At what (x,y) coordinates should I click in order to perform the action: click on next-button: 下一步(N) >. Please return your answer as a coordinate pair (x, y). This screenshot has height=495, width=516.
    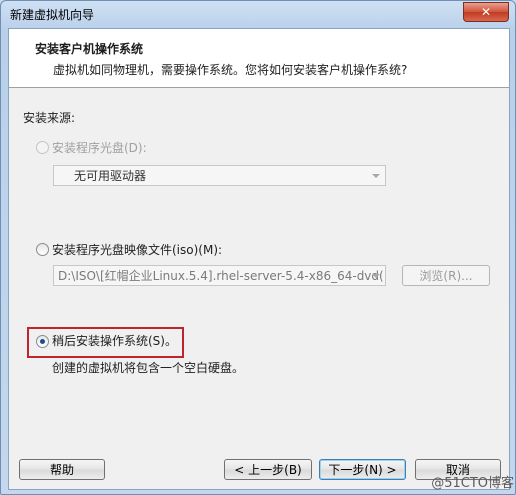
    Looking at the image, I should click on (362, 469).